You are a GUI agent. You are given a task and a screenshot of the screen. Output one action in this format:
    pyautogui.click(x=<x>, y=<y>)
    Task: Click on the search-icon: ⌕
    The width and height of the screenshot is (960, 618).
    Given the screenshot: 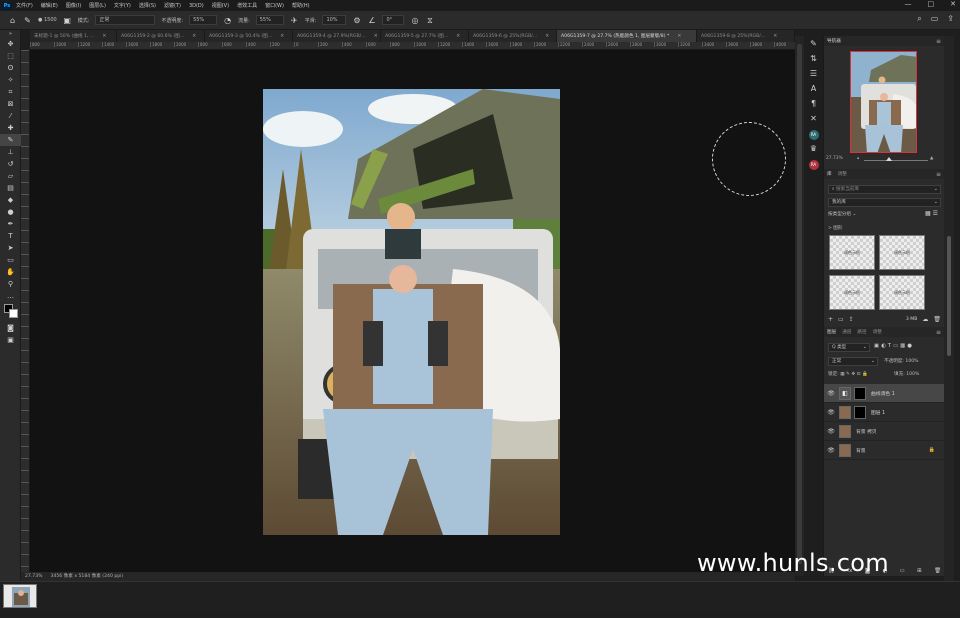 What is the action you would take?
    pyautogui.click(x=919, y=19)
    